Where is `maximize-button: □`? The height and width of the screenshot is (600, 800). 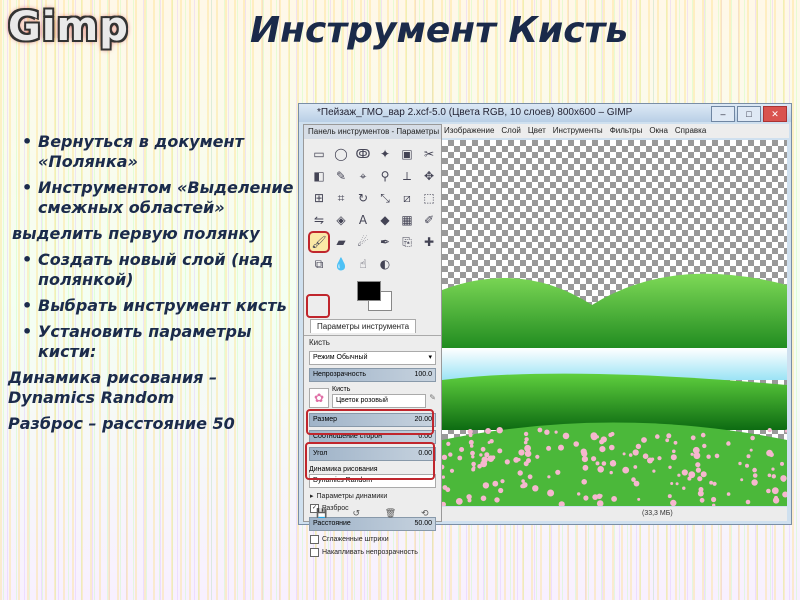 maximize-button: □ is located at coordinates (749, 114).